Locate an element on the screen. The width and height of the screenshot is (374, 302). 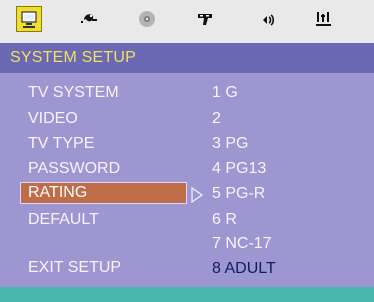
menu-item-rating: RATING is located at coordinates (103, 193).